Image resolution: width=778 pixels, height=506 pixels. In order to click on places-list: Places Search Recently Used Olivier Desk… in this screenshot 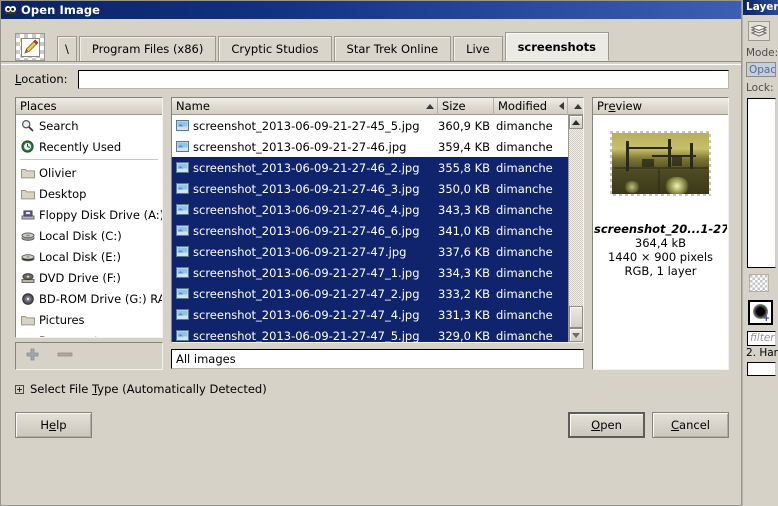, I will do `click(89, 217)`.